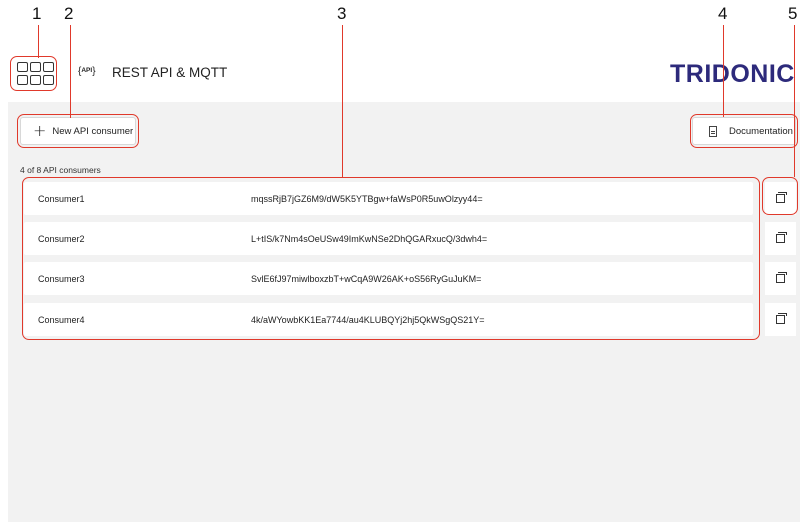  What do you see at coordinates (78, 131) in the screenshot?
I see `callout-box-new-consumer` at bounding box center [78, 131].